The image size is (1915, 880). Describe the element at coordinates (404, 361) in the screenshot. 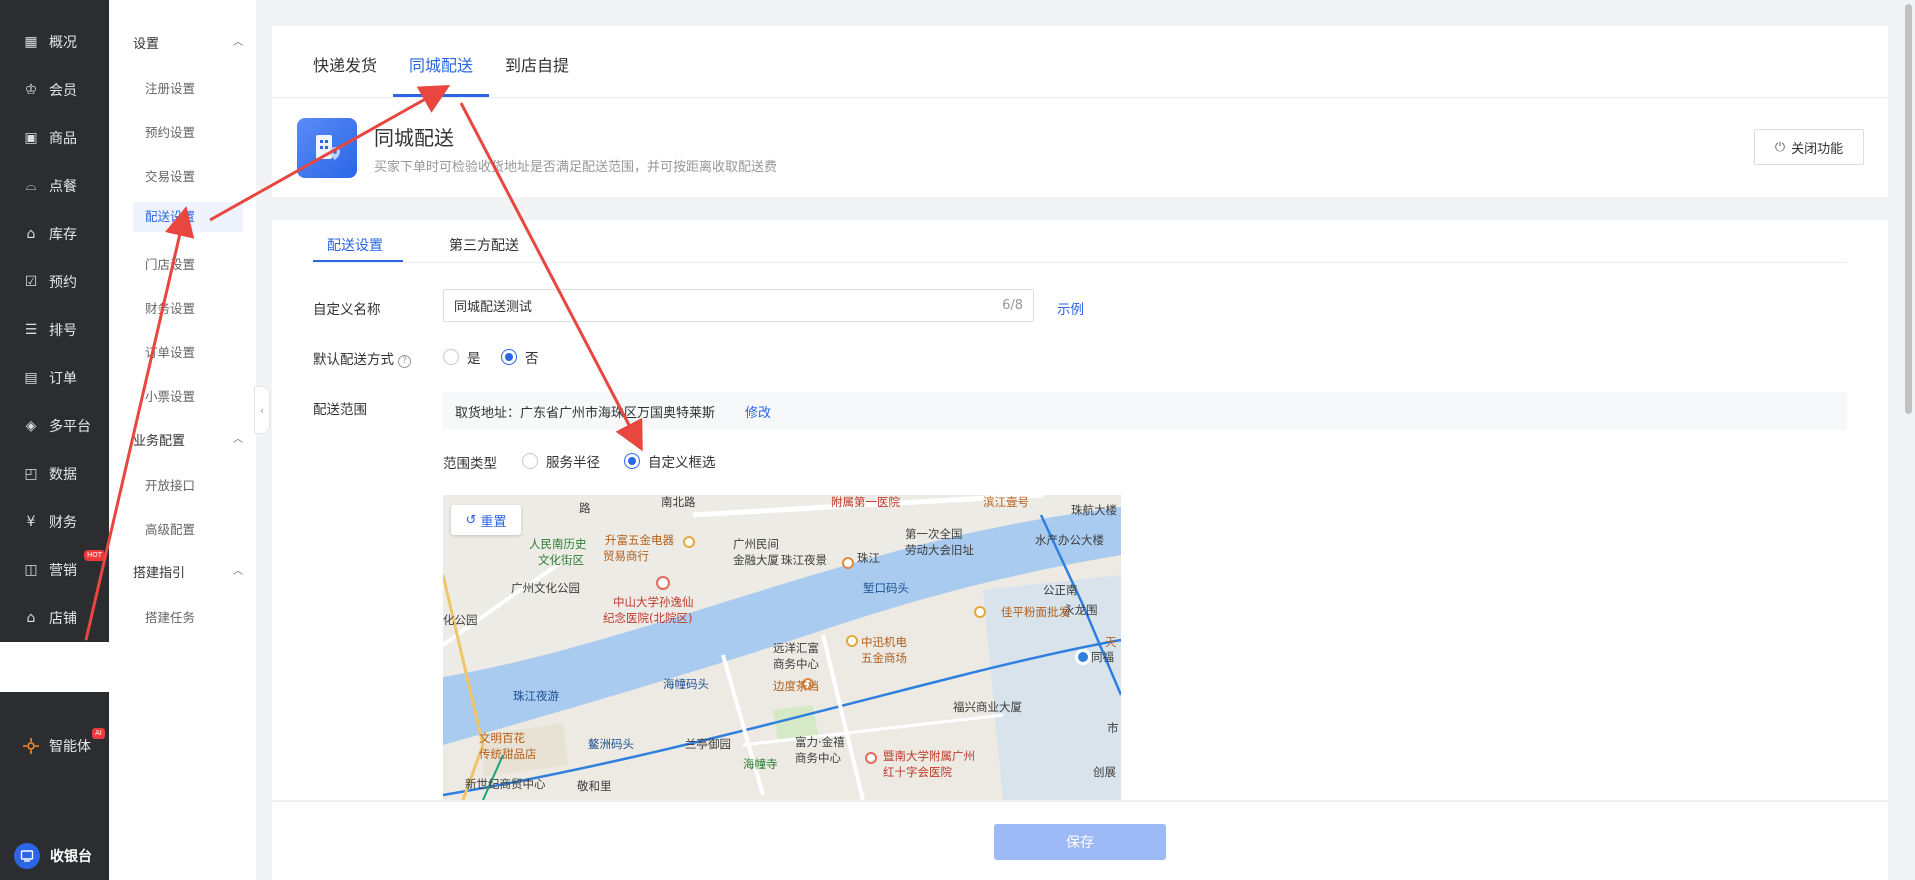

I see `help-icon: ?` at that location.